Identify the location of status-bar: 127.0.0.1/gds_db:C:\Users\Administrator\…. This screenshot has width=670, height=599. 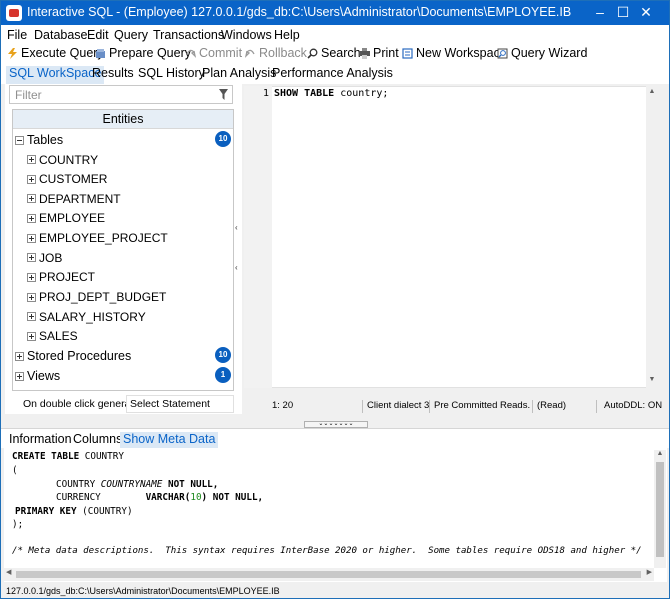
(335, 590).